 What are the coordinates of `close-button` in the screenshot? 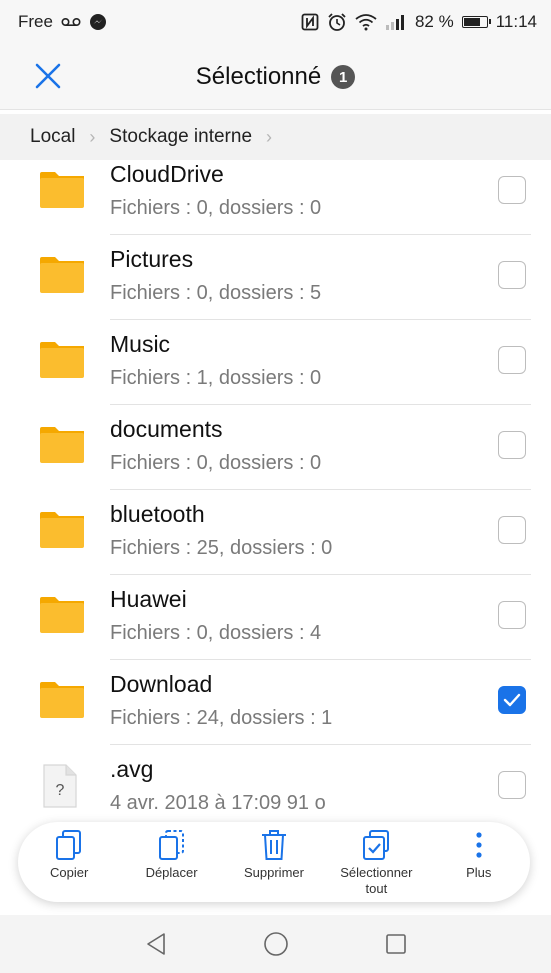 It's located at (48, 76).